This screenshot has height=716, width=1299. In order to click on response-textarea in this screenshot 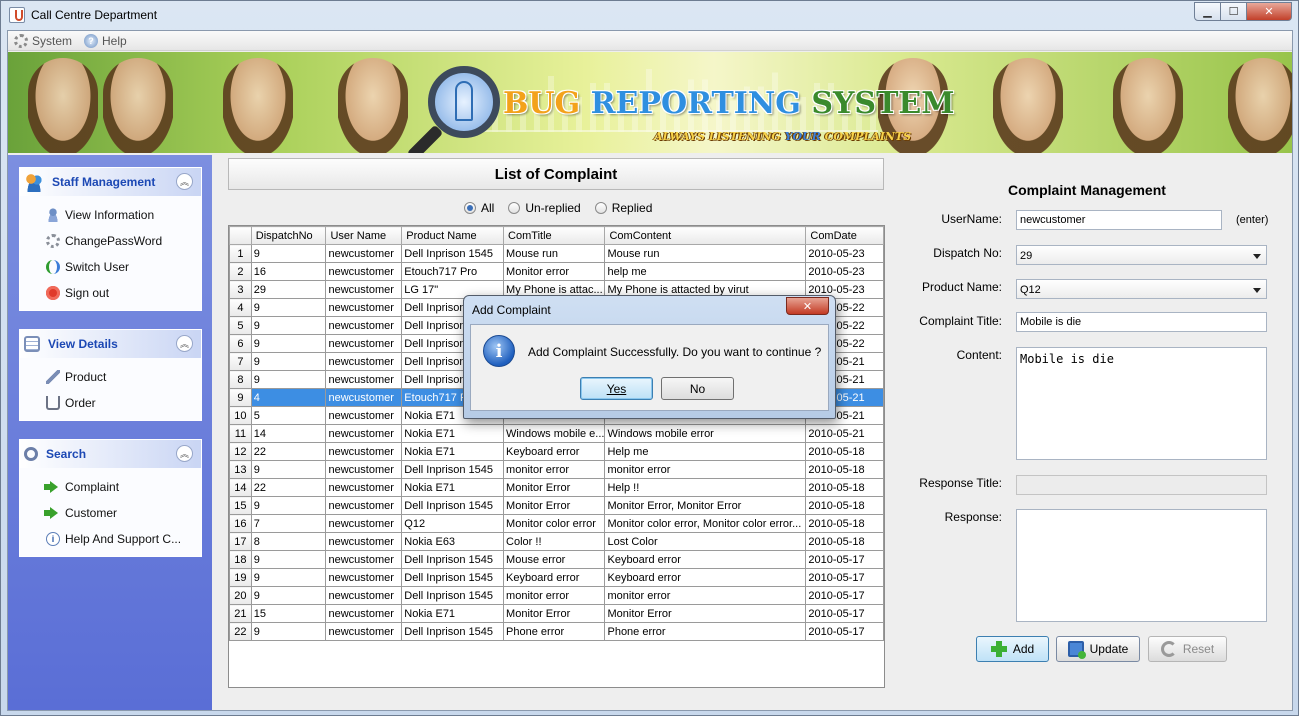, I will do `click(1141, 565)`.